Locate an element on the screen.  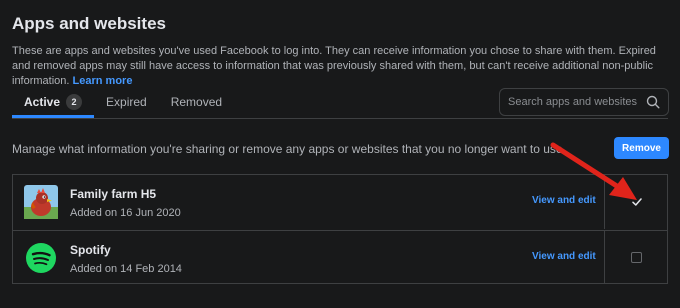
tab-removed-label: Removed is located at coordinates (196, 102).